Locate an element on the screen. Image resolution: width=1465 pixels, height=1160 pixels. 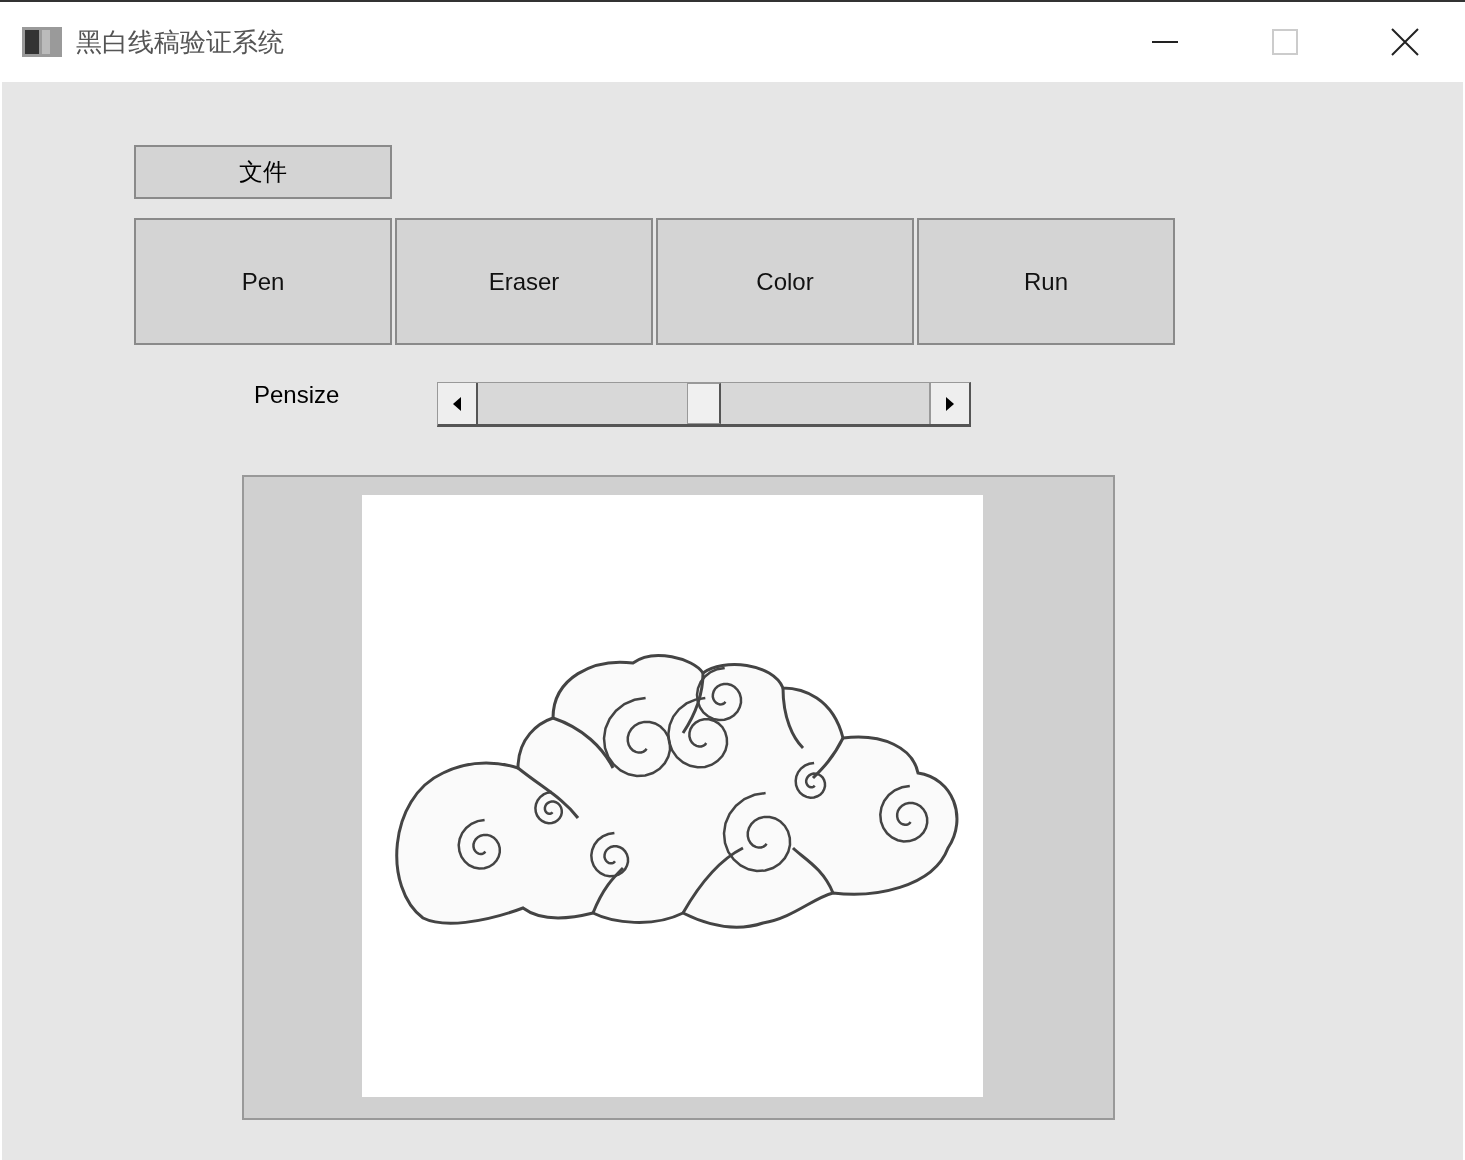
tool-button: Run is located at coordinates (1046, 281).